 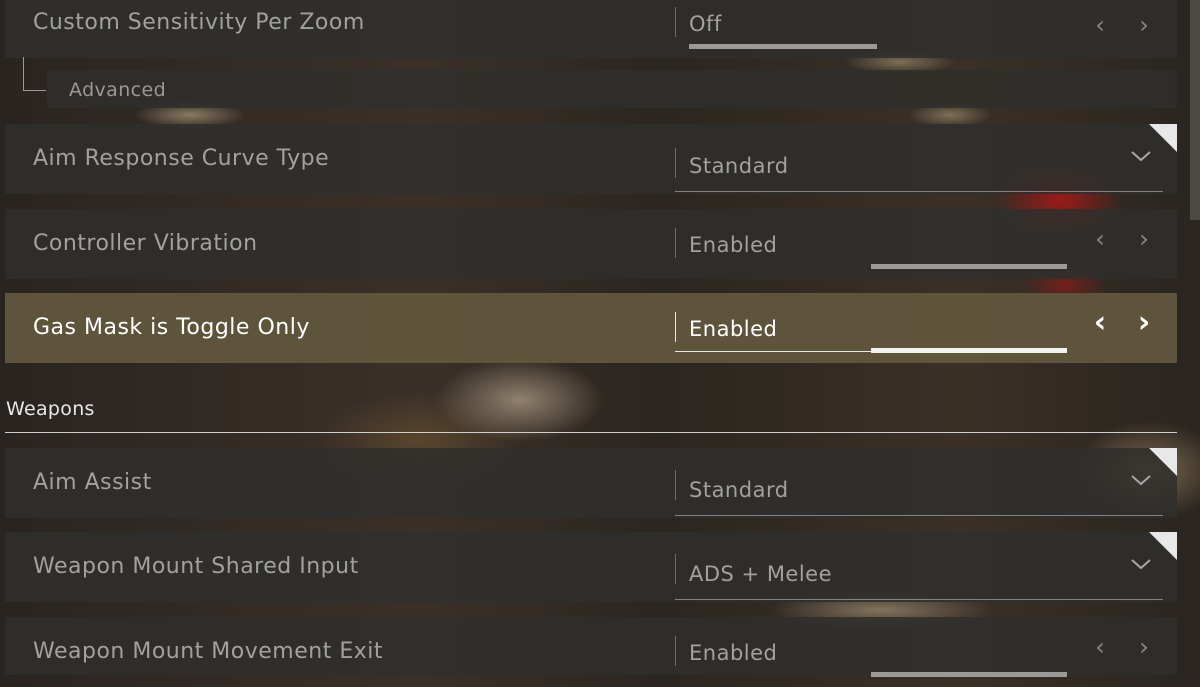 What do you see at coordinates (591, 244) in the screenshot?
I see `setting-row-controller-vibration: Controller Vibration Enabled ‹ ›` at bounding box center [591, 244].